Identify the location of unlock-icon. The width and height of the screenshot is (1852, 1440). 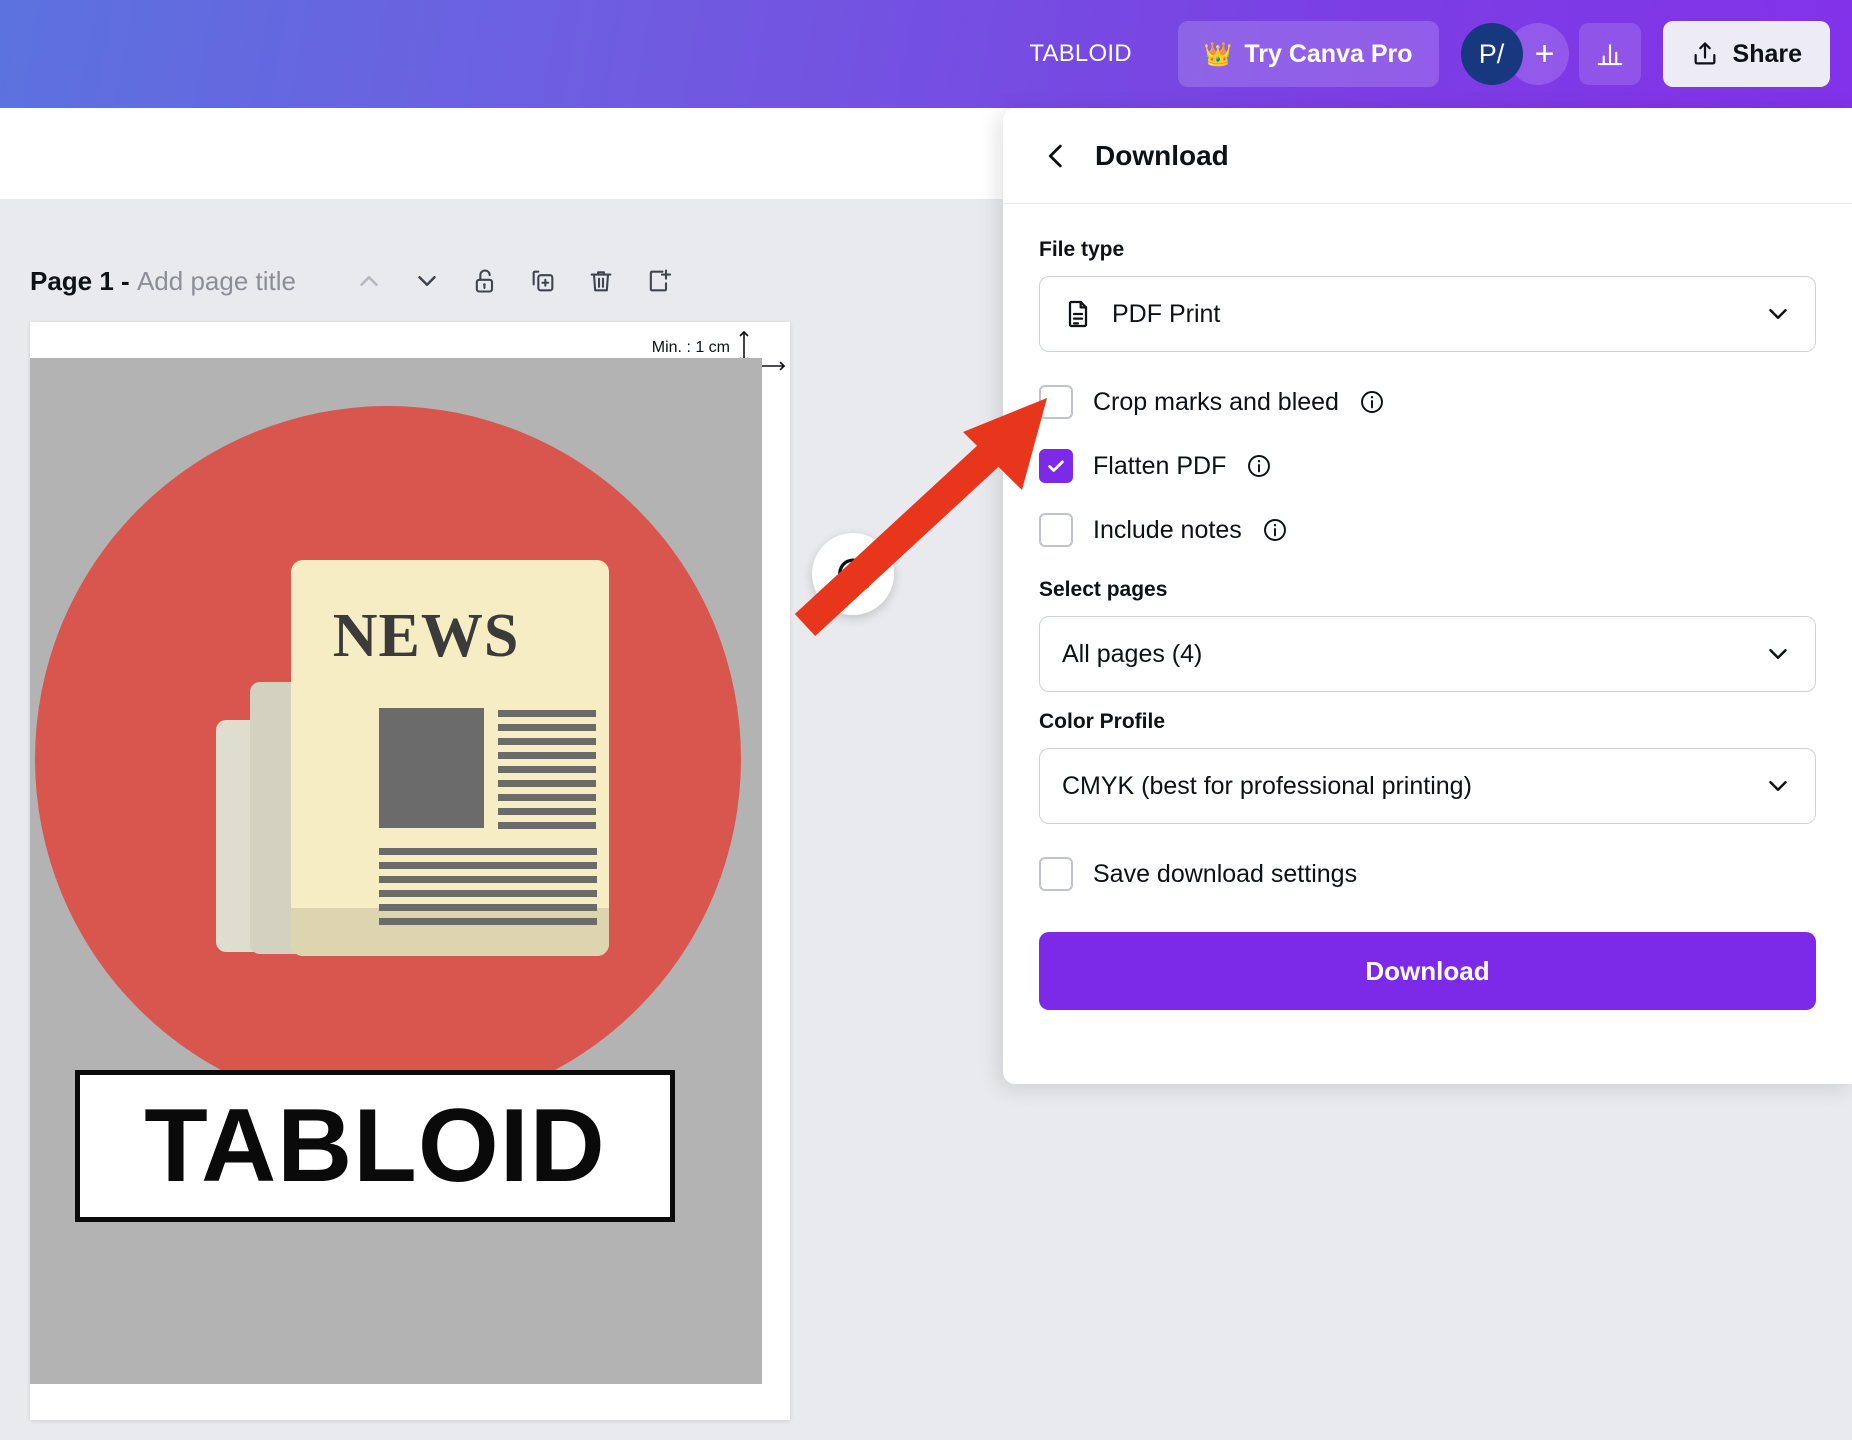
(484, 281).